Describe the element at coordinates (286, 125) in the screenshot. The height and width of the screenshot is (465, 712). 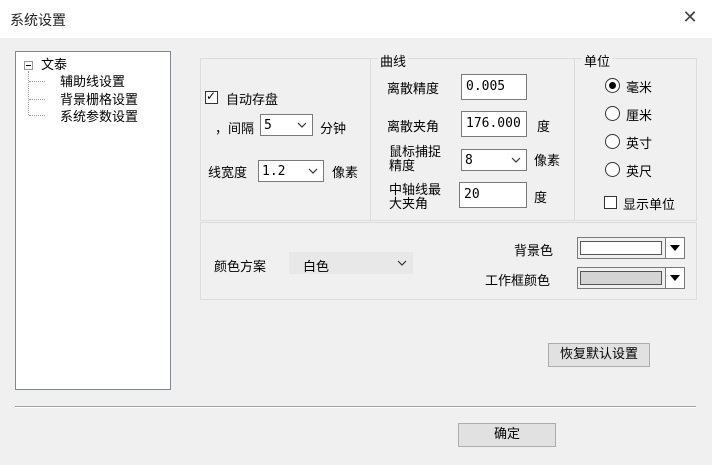
I see `interval-combo: 5` at that location.